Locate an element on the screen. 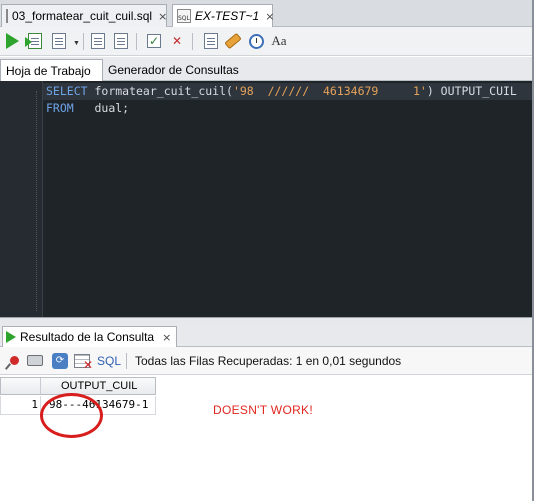  grid-header: OUTPUT_CUIL is located at coordinates (78, 386).